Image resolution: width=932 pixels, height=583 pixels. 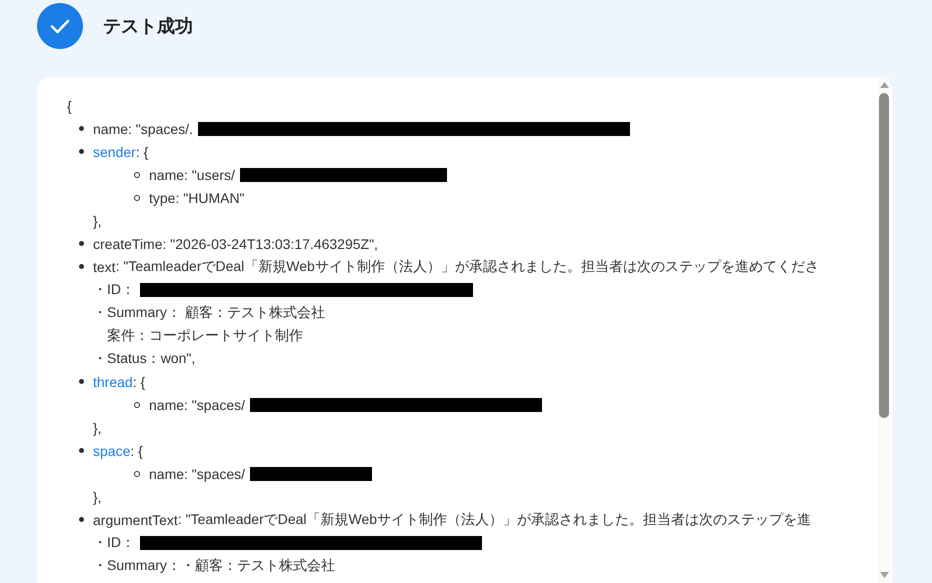 What do you see at coordinates (148, 26) in the screenshot?
I see `result-title: テスト成功` at bounding box center [148, 26].